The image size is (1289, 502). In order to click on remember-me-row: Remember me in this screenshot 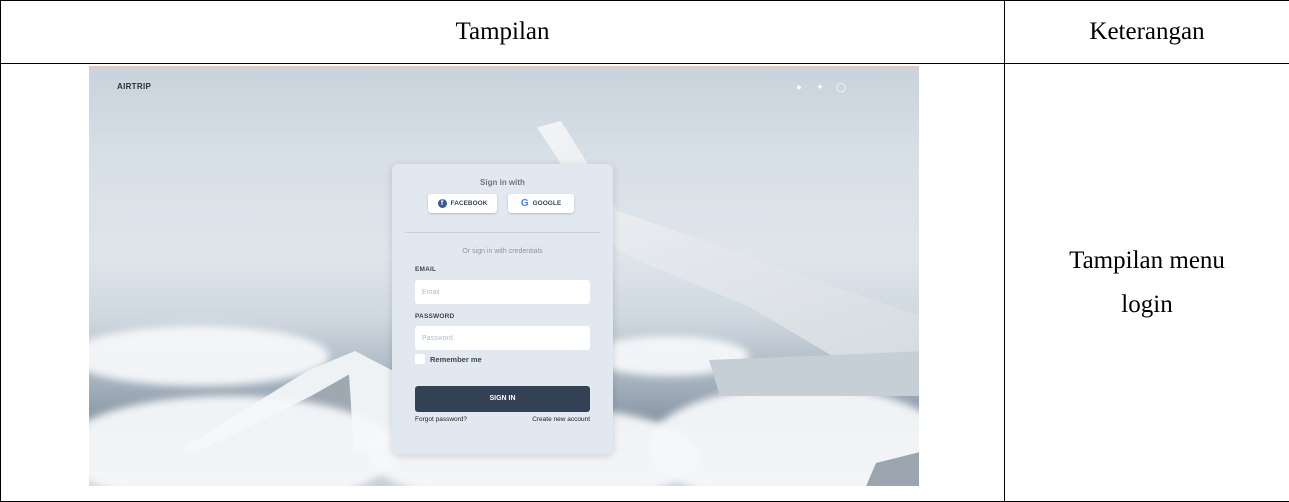, I will do `click(448, 359)`.